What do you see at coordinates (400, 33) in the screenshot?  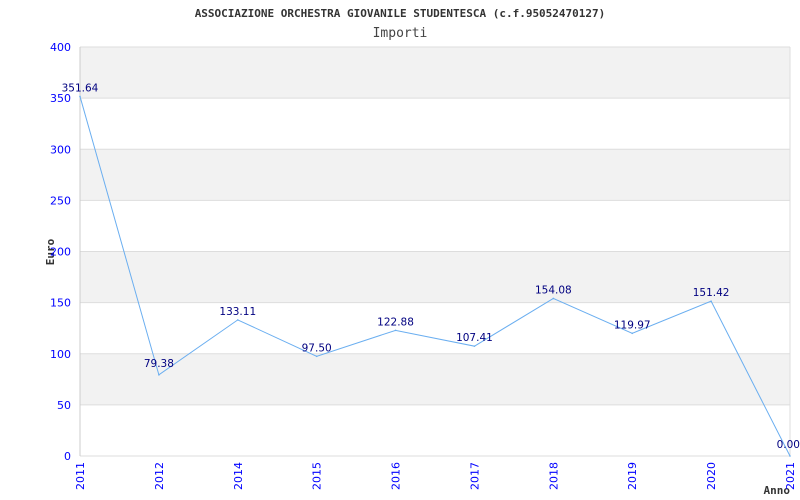 I see `chart-subtitle: Importi` at bounding box center [400, 33].